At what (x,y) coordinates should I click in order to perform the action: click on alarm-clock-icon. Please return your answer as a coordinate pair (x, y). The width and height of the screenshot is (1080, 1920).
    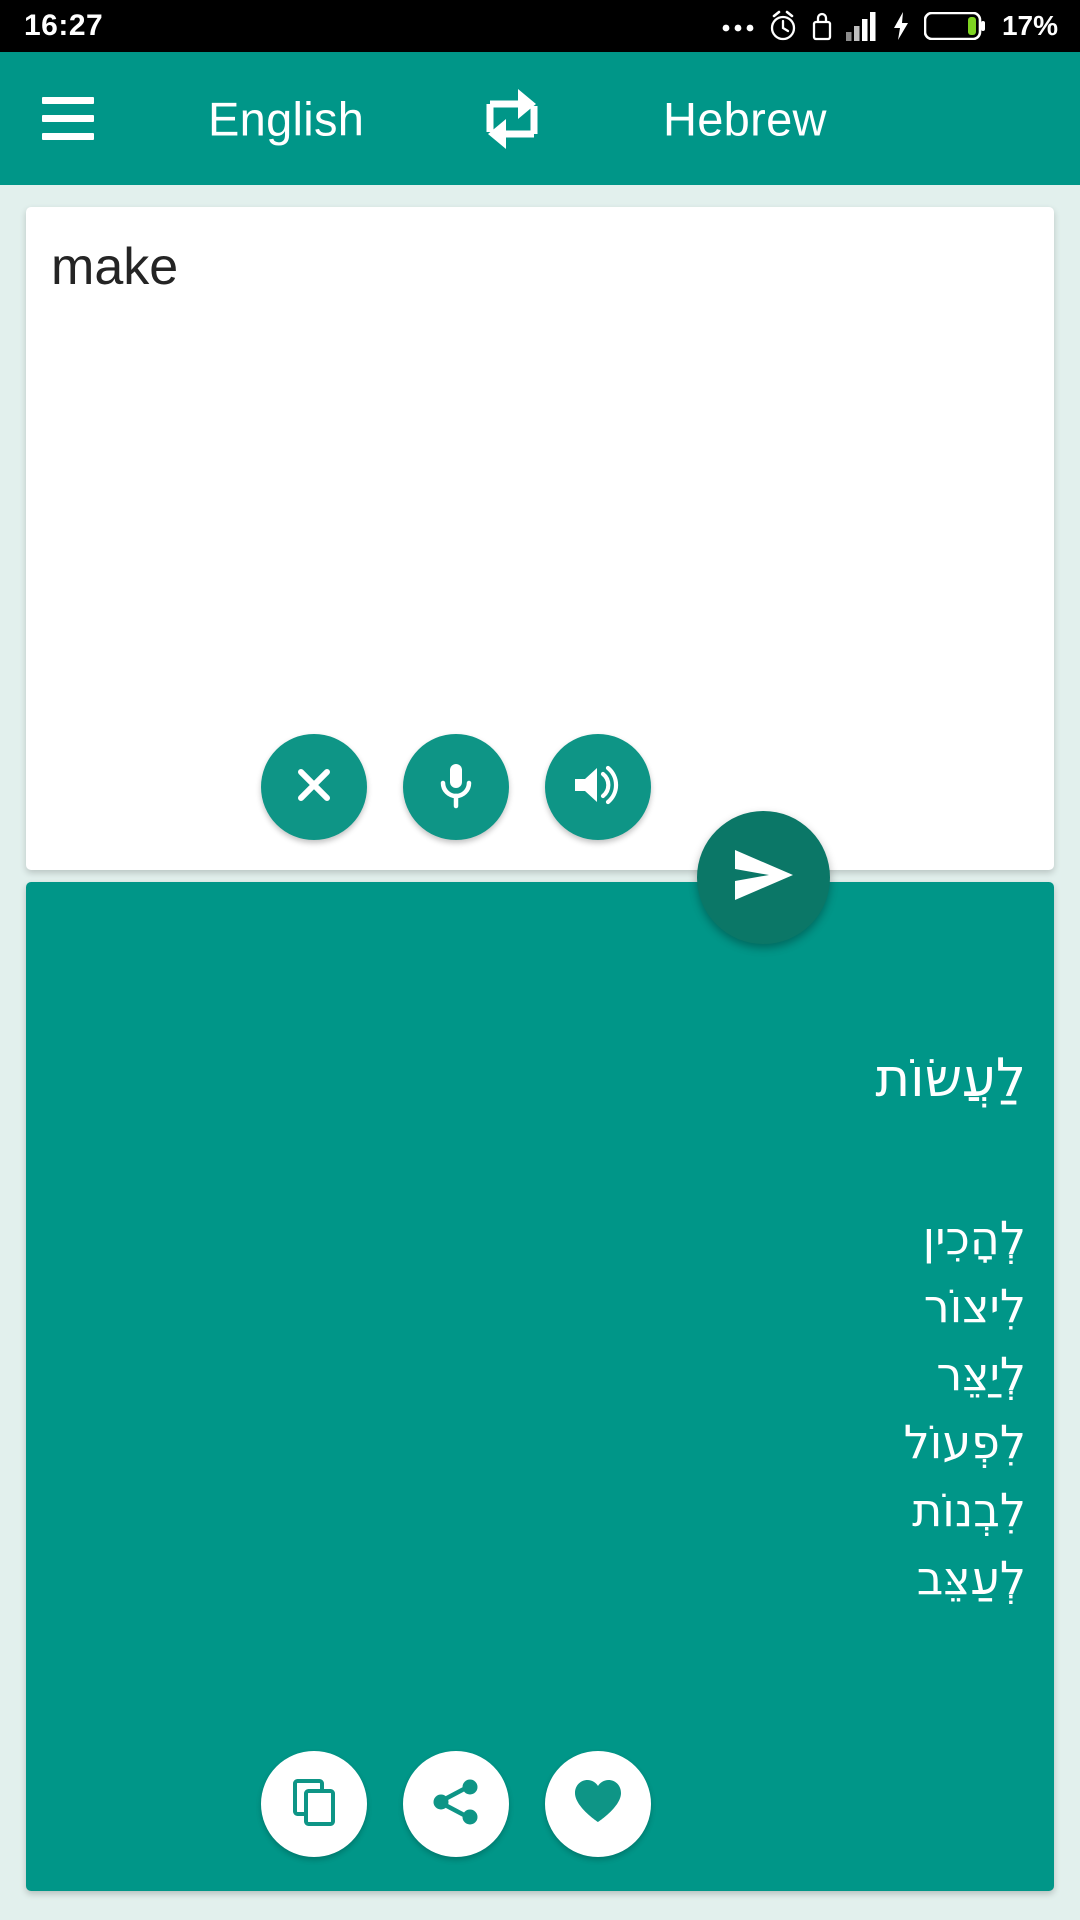
    Looking at the image, I should click on (783, 26).